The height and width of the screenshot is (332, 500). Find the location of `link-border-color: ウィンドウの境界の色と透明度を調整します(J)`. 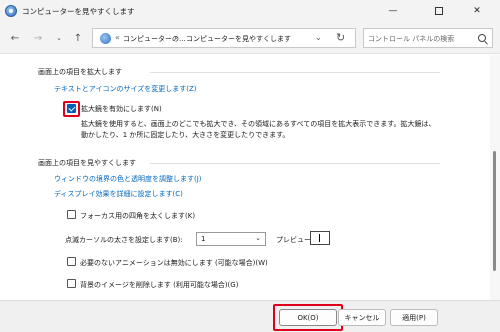

link-border-color: ウィンドウの境界の色と透明度を調整します(J) is located at coordinates (128, 179).